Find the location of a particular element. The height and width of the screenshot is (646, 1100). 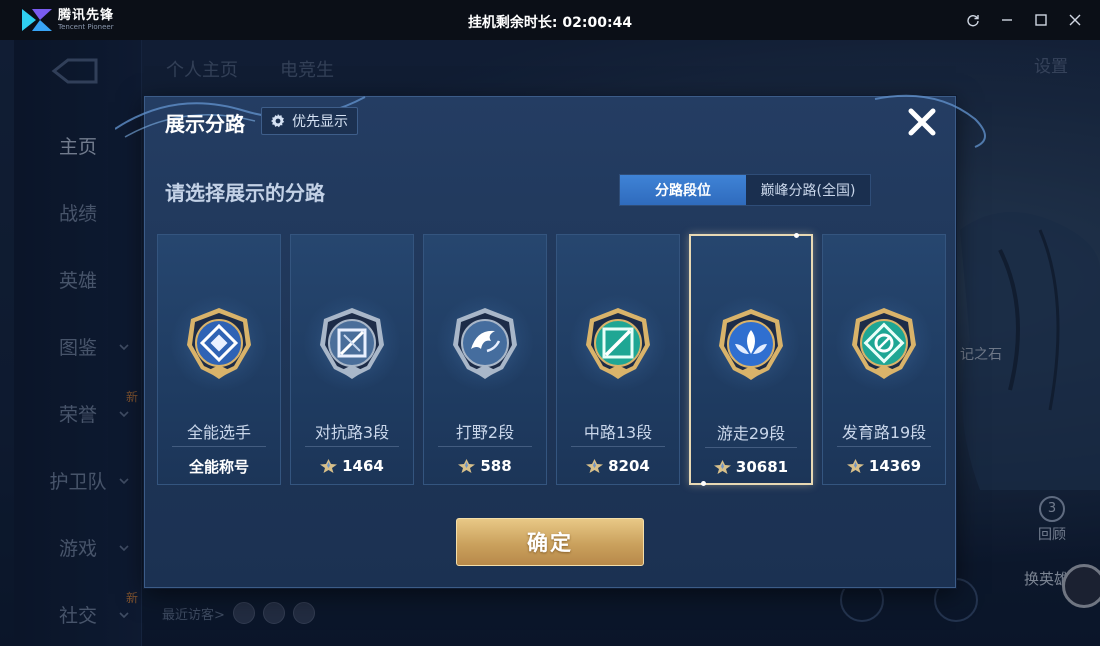

lane-card: 游走29段 30681 is located at coordinates (751, 359).